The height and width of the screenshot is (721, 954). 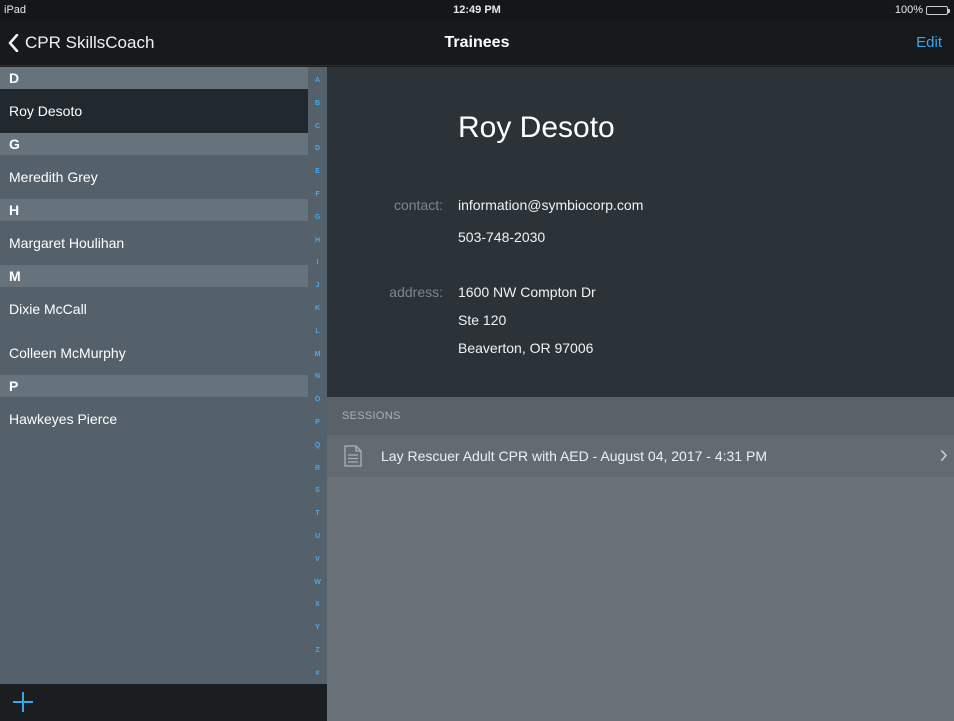 What do you see at coordinates (526, 348) in the screenshot?
I see `address-line-3: Beaverton, OR 97006` at bounding box center [526, 348].